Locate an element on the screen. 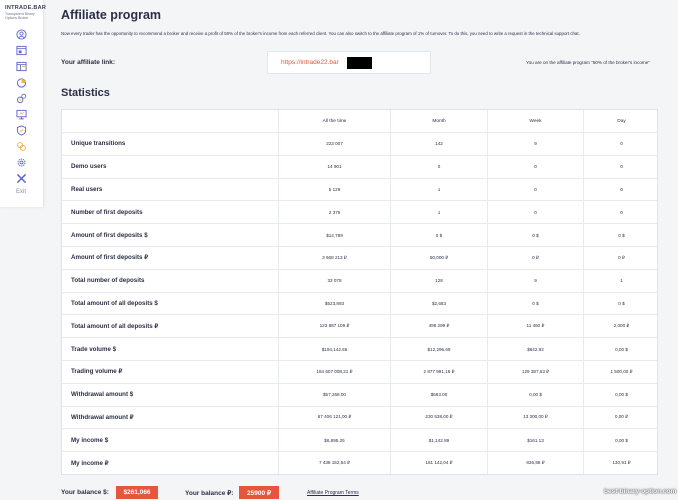 The image size is (678, 500). table-cell: 836,88 ₽ is located at coordinates (535, 463).